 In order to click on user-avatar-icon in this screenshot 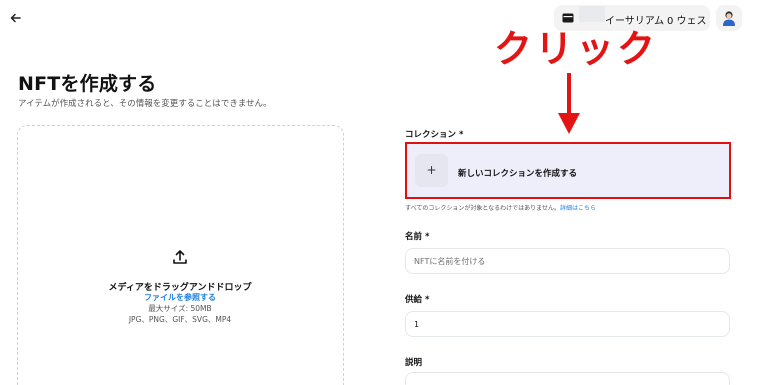, I will do `click(729, 18)`.